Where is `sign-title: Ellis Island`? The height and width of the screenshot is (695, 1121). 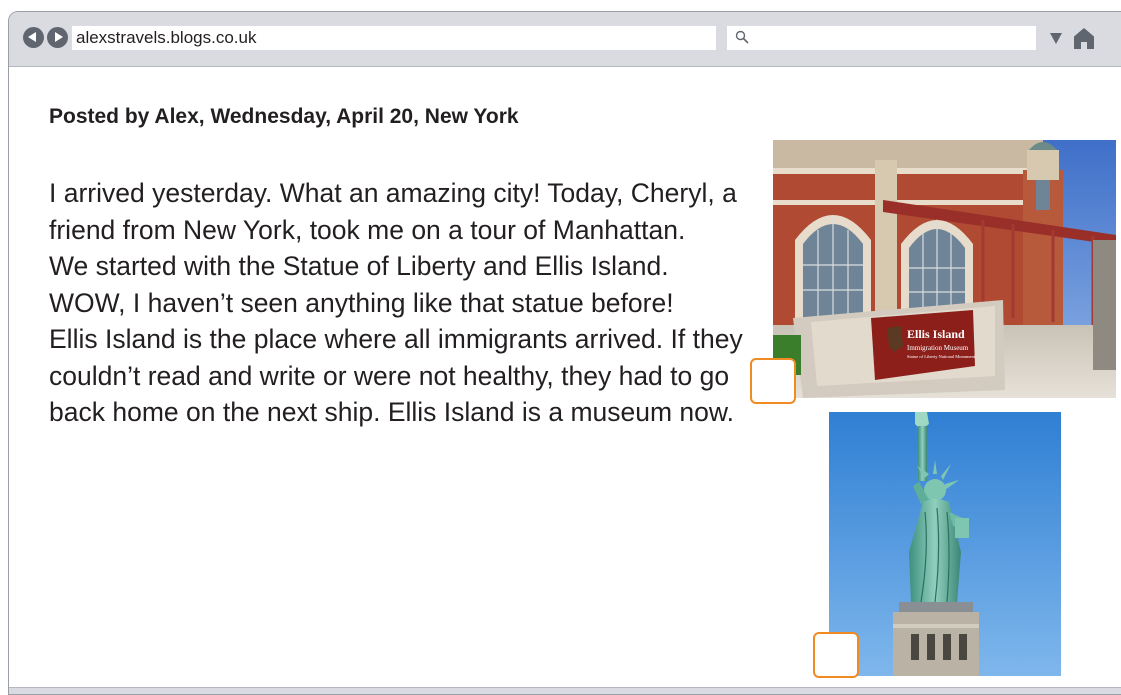
sign-title: Ellis Island is located at coordinates (936, 334).